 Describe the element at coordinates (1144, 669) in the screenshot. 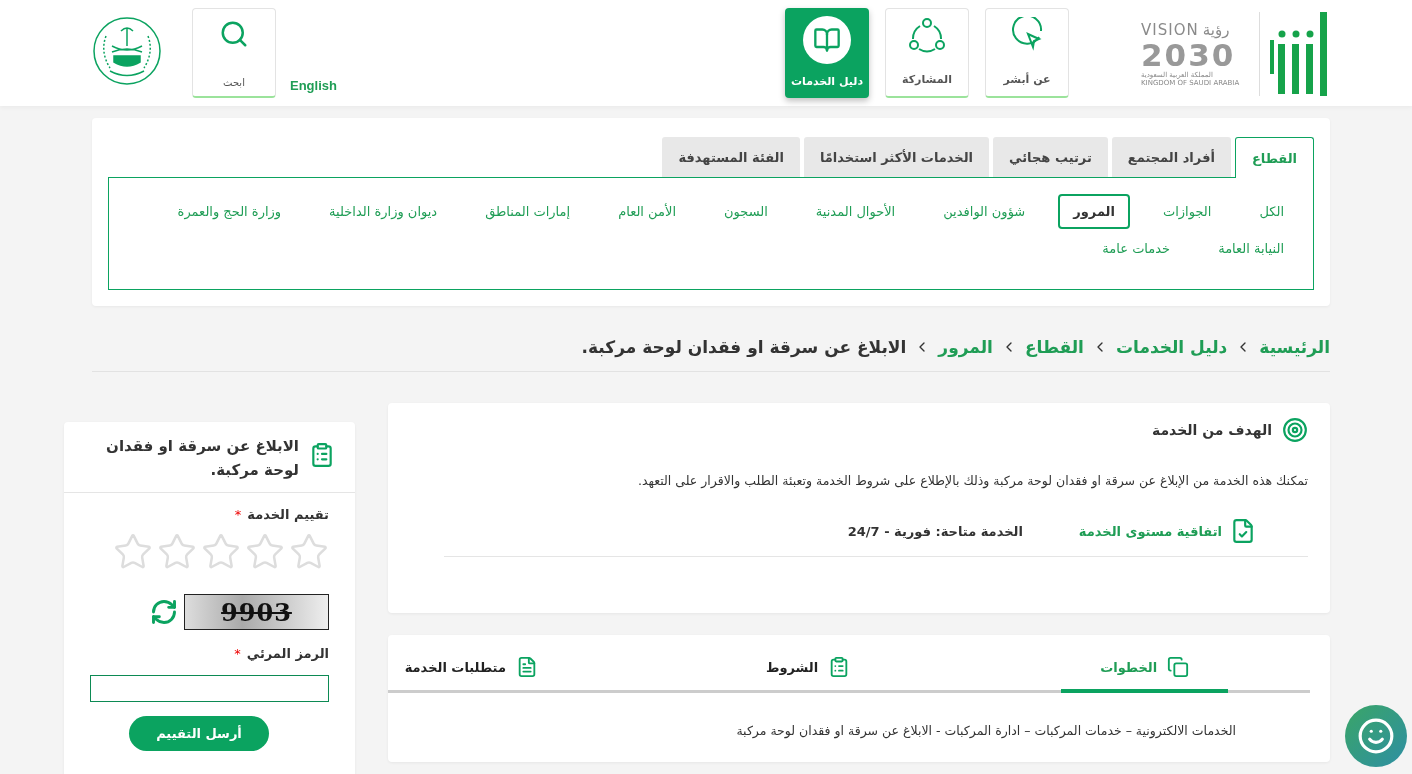

I see `details-tab: الخطوات` at that location.